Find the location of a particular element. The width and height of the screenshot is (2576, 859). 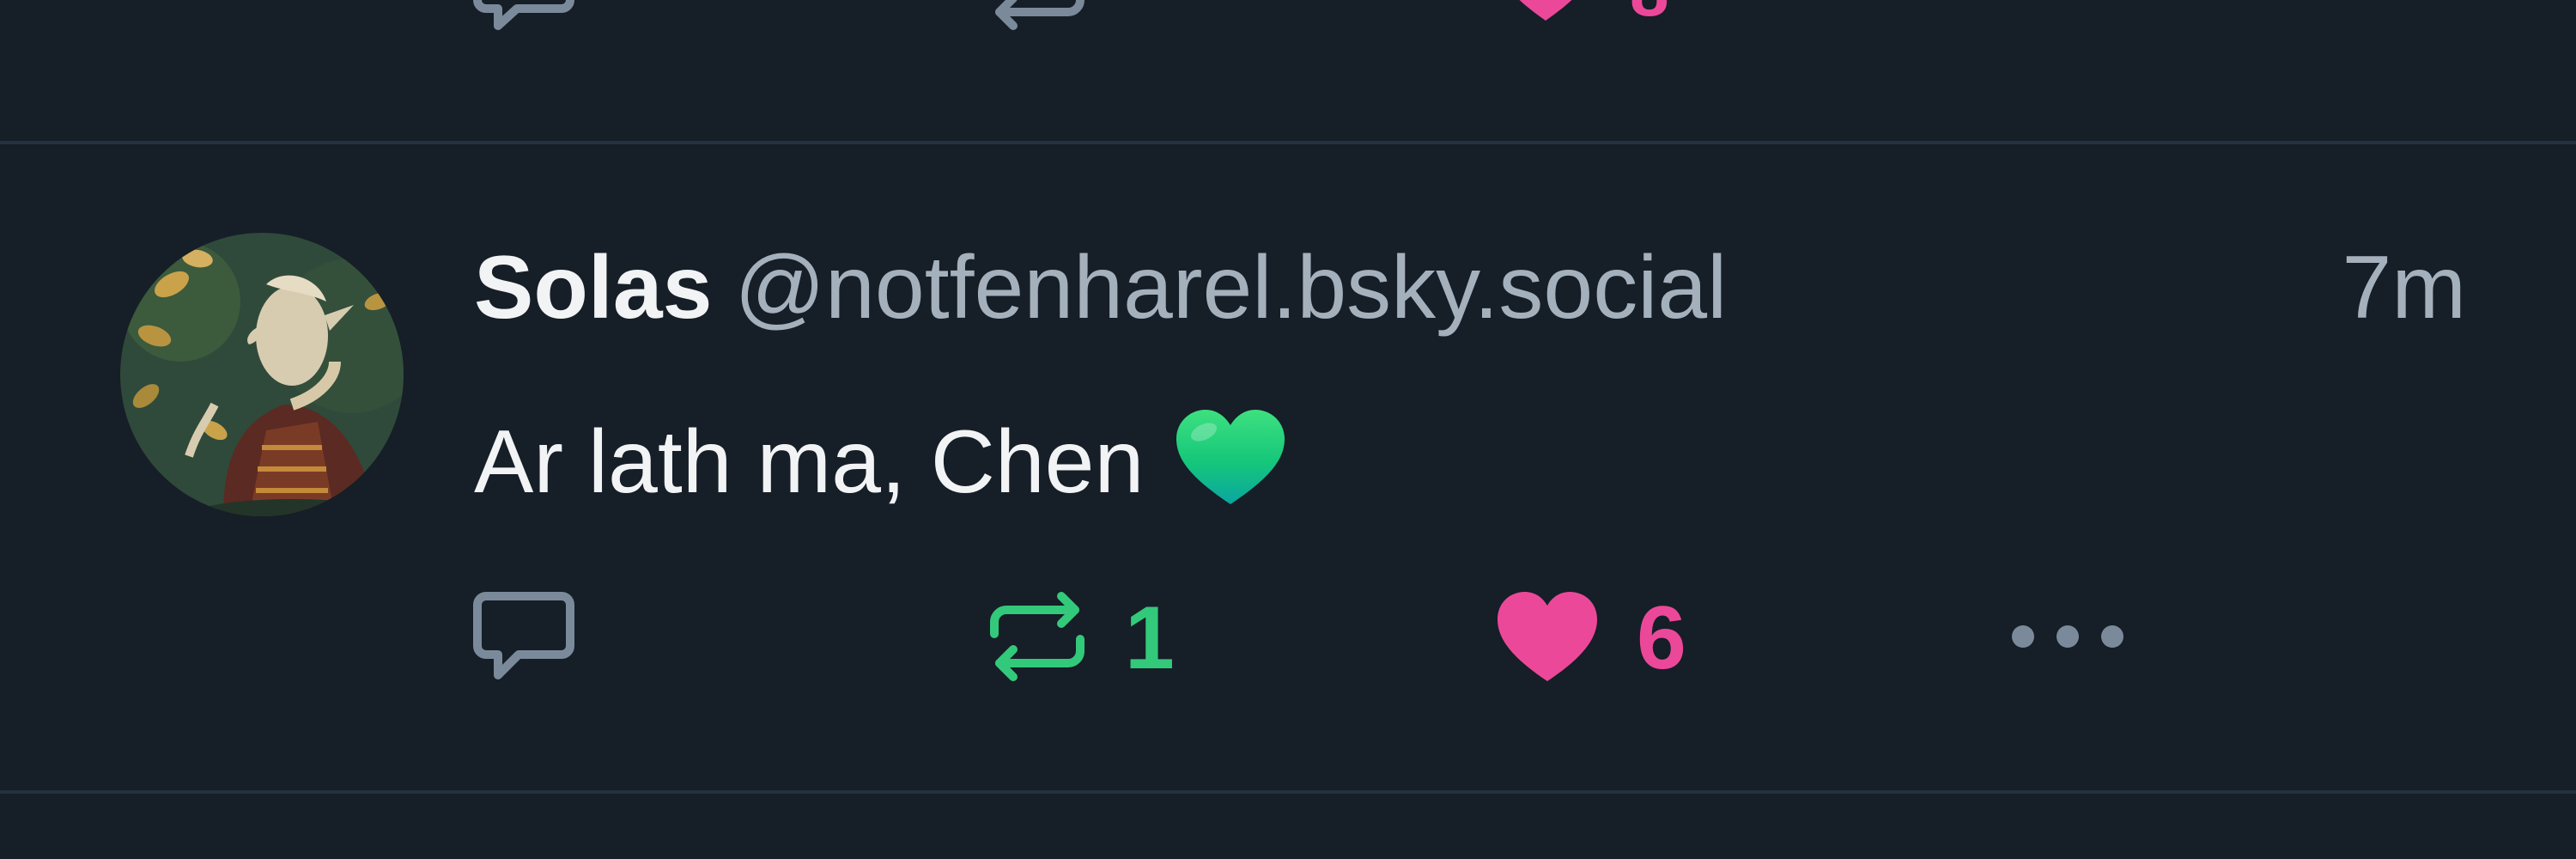

post-text: Ar lath ma, Chen is located at coordinates (881, 465).